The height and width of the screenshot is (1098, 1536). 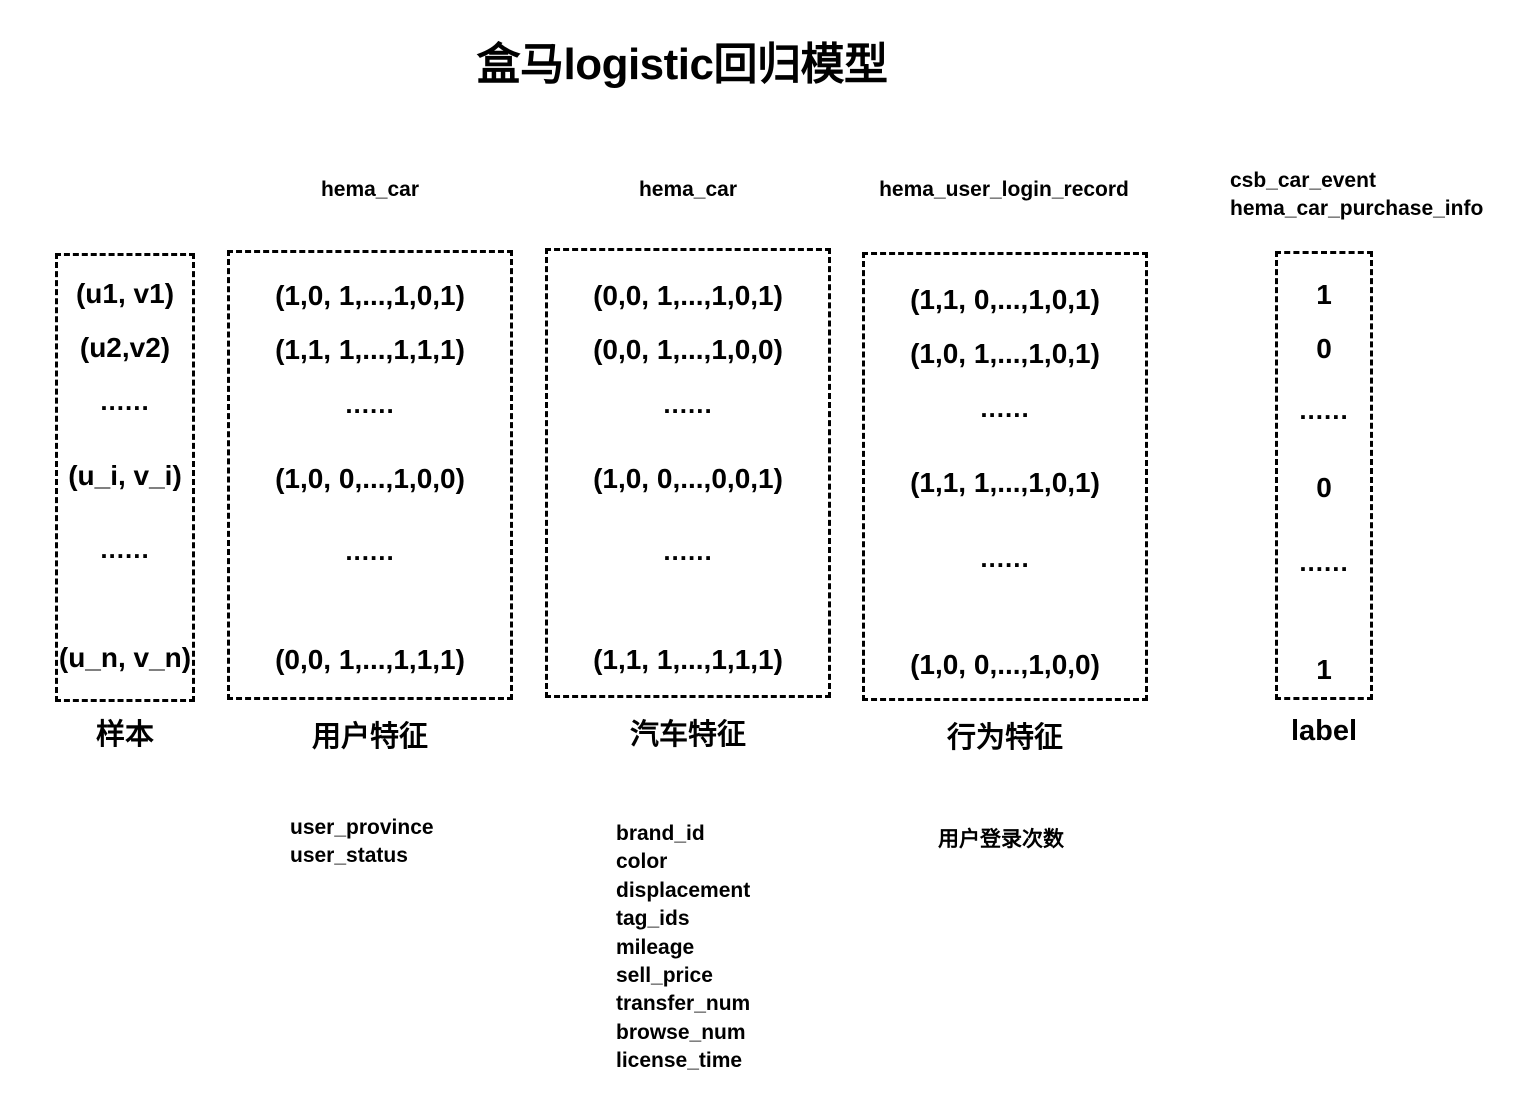 What do you see at coordinates (688, 189) in the screenshot?
I see `source-car-table: hema_car` at bounding box center [688, 189].